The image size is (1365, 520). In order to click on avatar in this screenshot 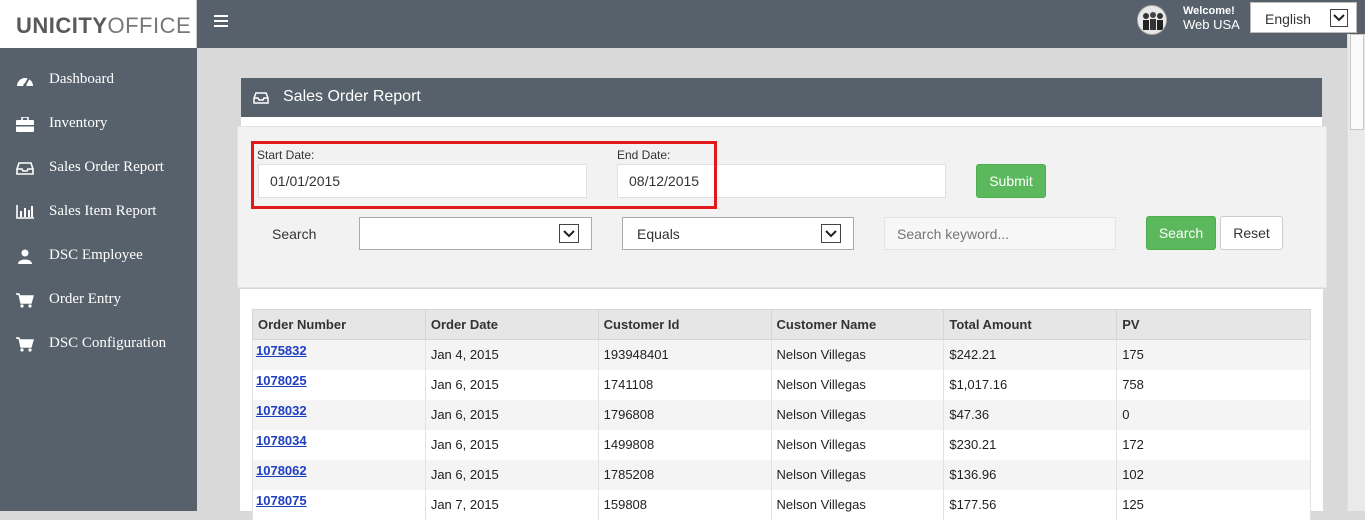, I will do `click(1152, 20)`.